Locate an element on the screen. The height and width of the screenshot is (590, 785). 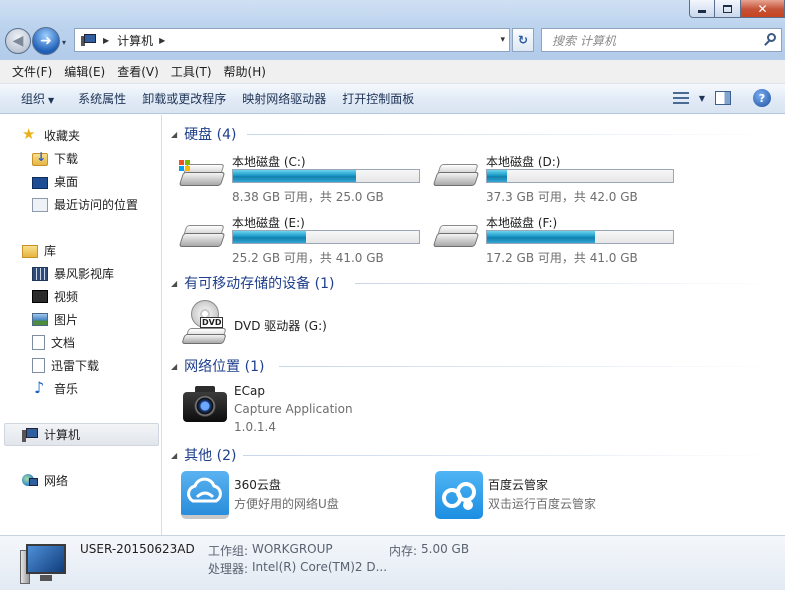
system-drive-icon is located at coordinates (202, 176).